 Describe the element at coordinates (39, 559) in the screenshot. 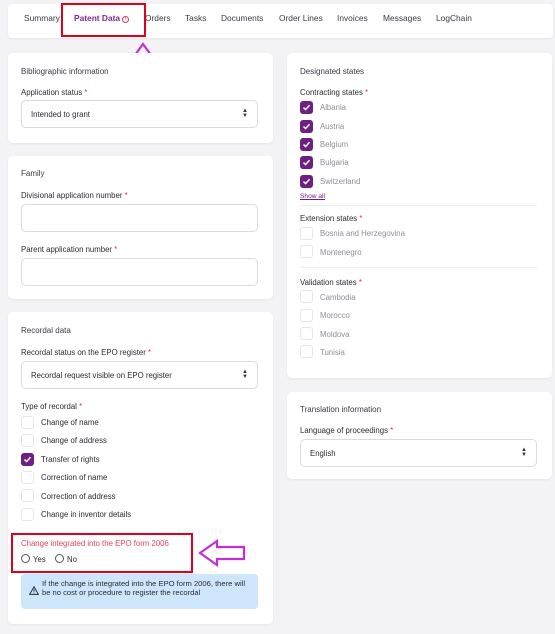

I see `radio-yes-label: Yes` at that location.